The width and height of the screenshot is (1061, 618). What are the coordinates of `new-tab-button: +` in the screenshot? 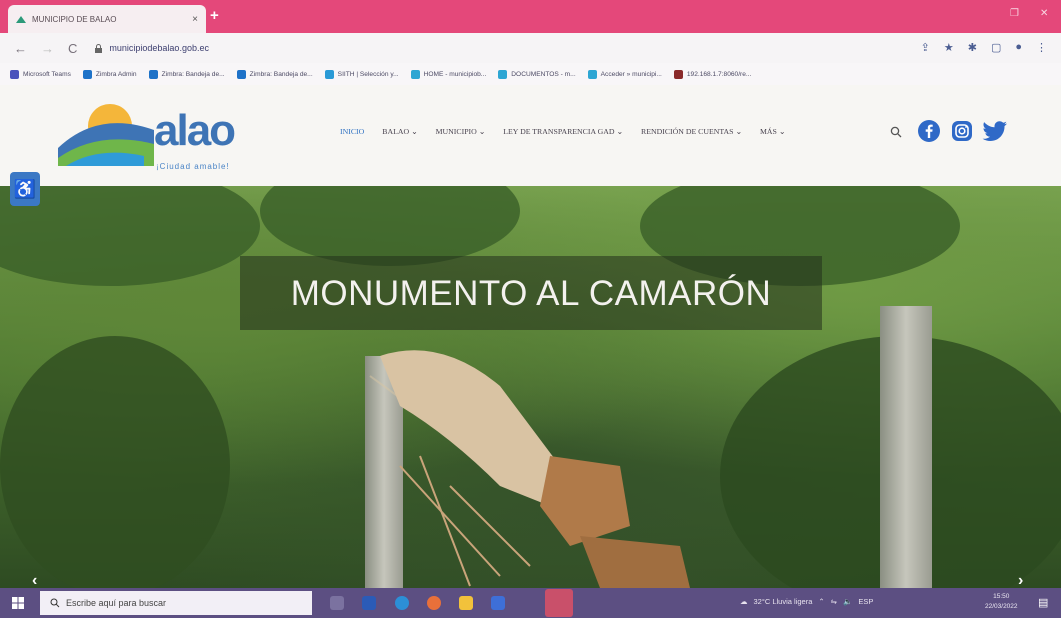 It's located at (214, 15).